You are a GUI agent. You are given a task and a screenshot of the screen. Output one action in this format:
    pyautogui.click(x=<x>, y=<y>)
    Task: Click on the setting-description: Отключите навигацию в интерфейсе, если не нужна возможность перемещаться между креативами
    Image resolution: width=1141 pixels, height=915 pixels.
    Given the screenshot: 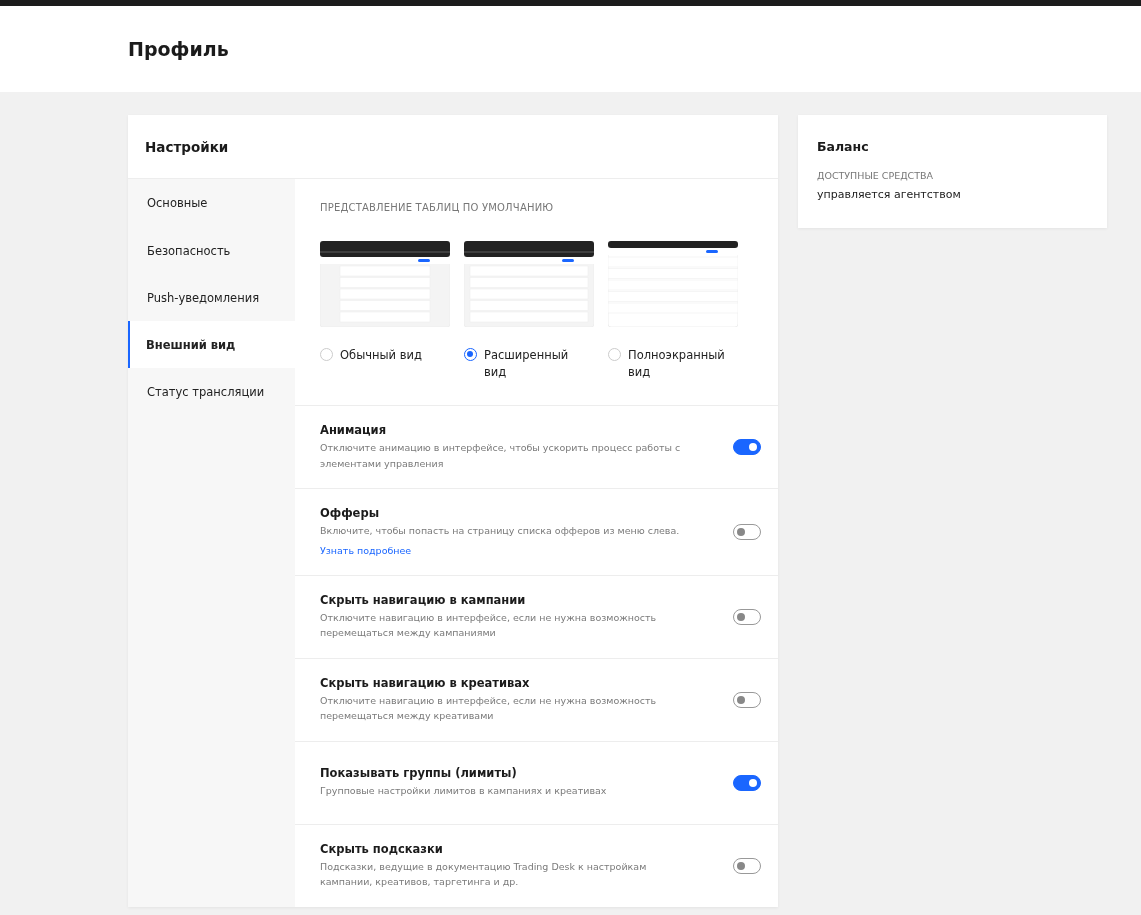 What is the action you would take?
    pyautogui.click(x=489, y=708)
    